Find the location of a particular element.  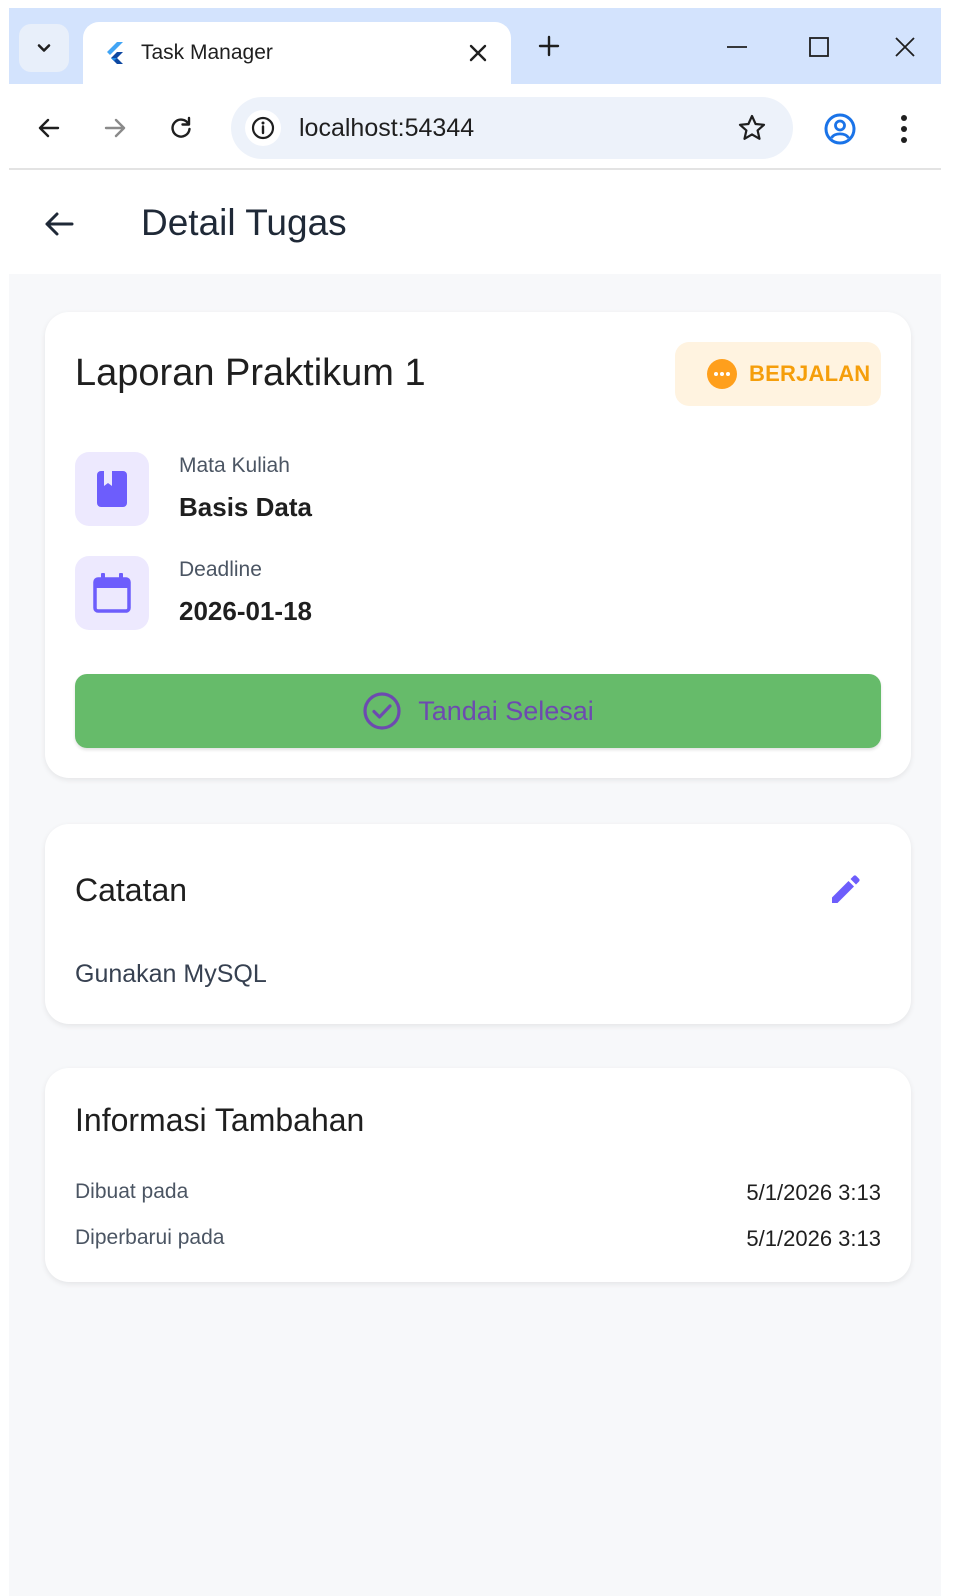

address-bar: localhost:54344 is located at coordinates (512, 128).